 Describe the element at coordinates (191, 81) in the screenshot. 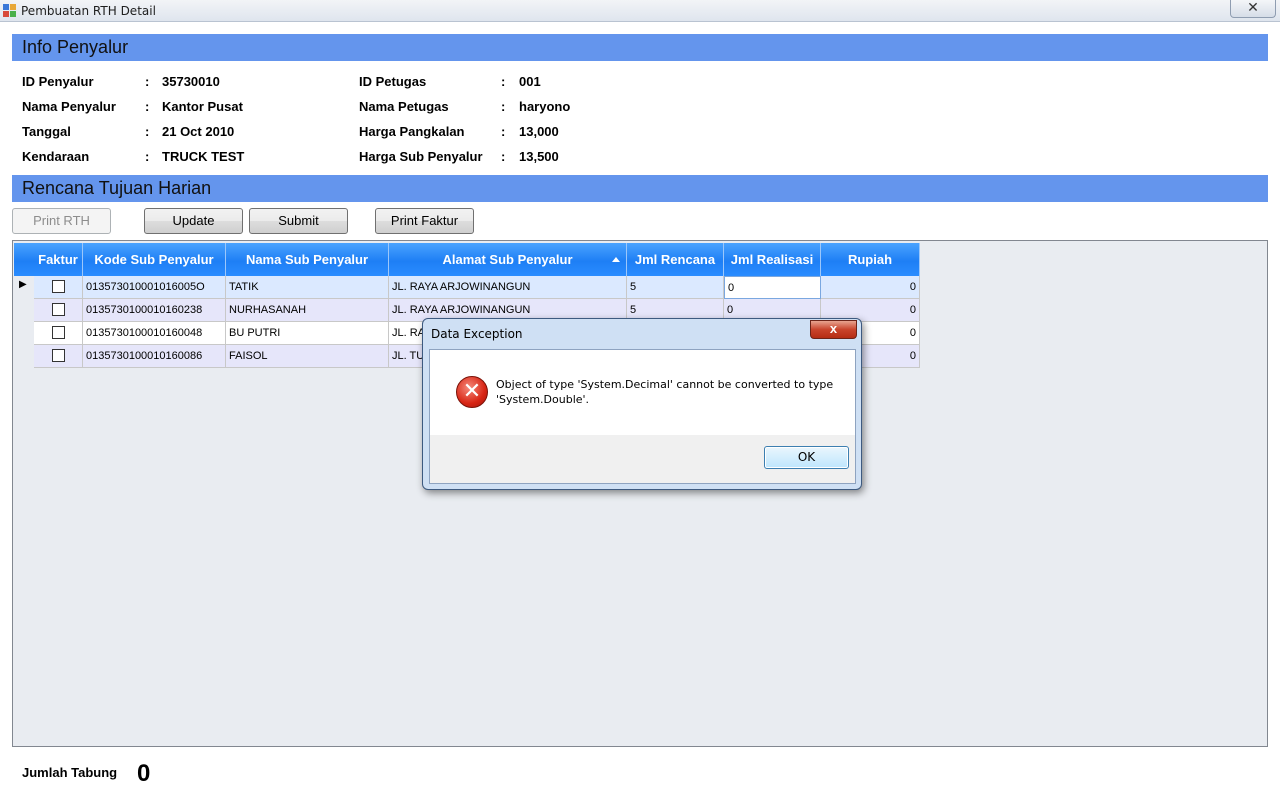

I see `id-penyalur-value: 35730010` at that location.